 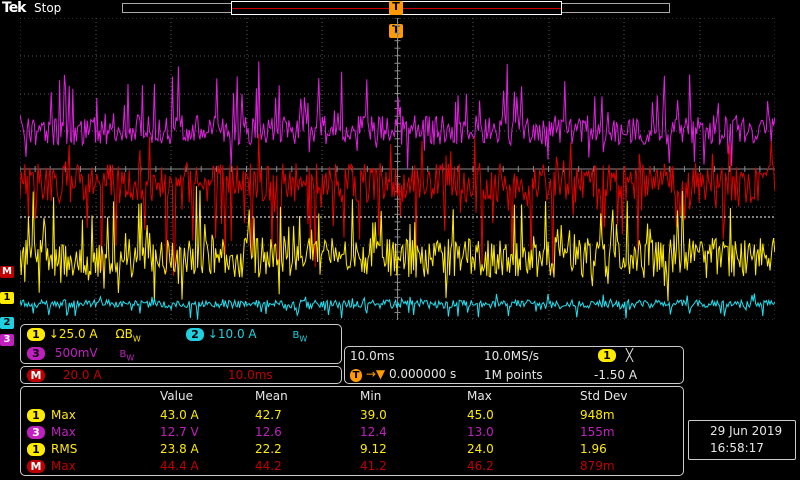 What do you see at coordinates (76, 353) in the screenshot?
I see `ch3-scale: 500mV` at bounding box center [76, 353].